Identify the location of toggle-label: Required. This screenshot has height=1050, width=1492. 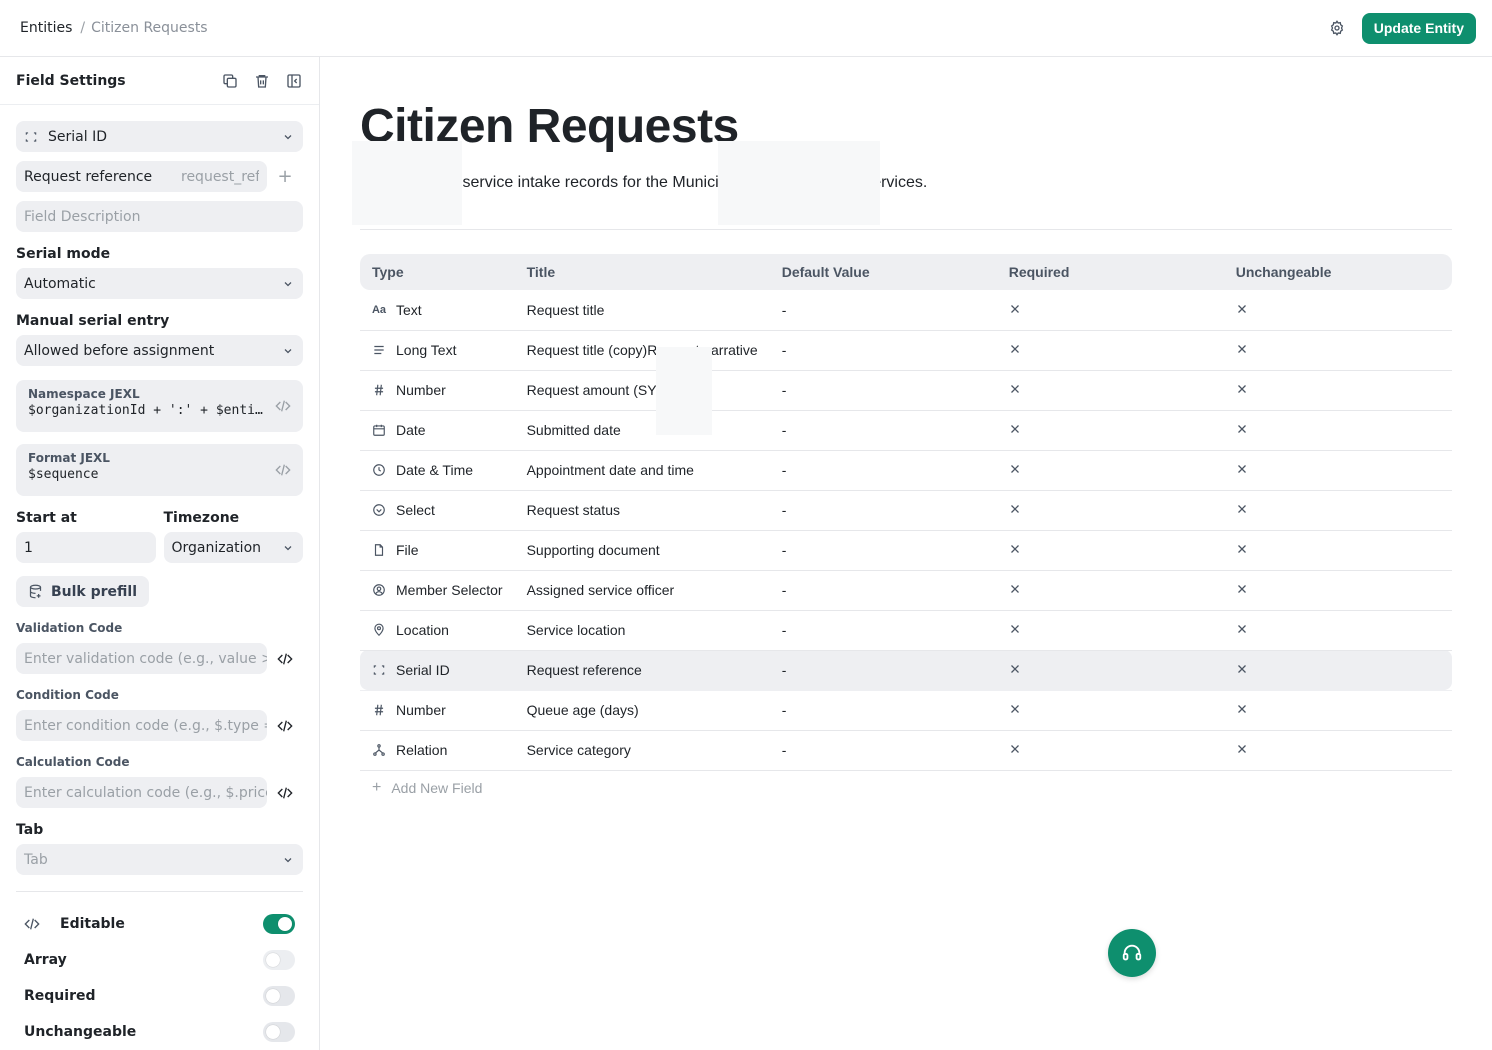
(60, 996).